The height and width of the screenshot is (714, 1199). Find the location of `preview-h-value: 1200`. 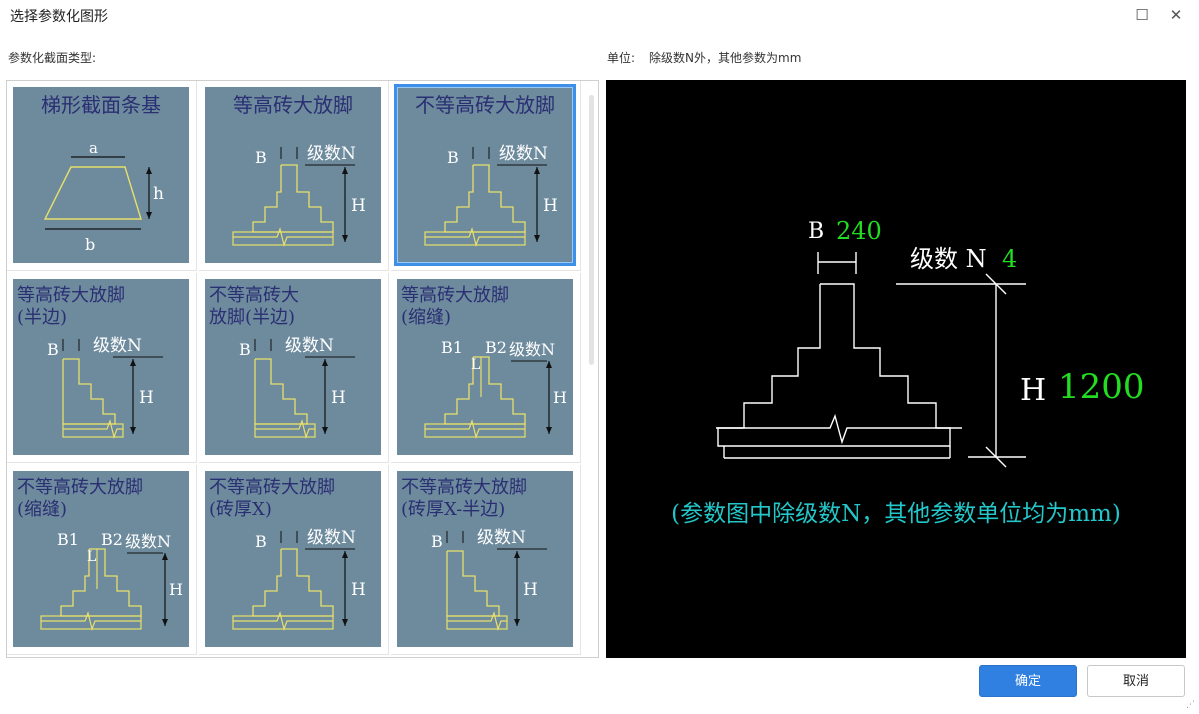

preview-h-value: 1200 is located at coordinates (1101, 387).